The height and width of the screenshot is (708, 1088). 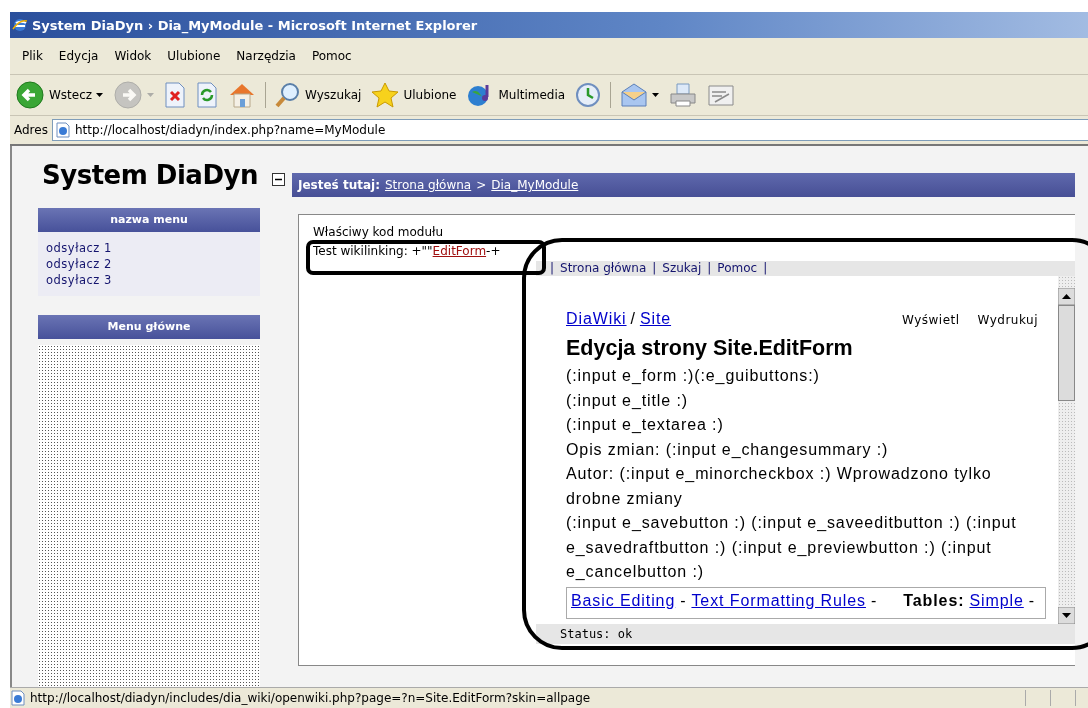 What do you see at coordinates (266, 56) in the screenshot?
I see `menu-item: Narzędzia` at bounding box center [266, 56].